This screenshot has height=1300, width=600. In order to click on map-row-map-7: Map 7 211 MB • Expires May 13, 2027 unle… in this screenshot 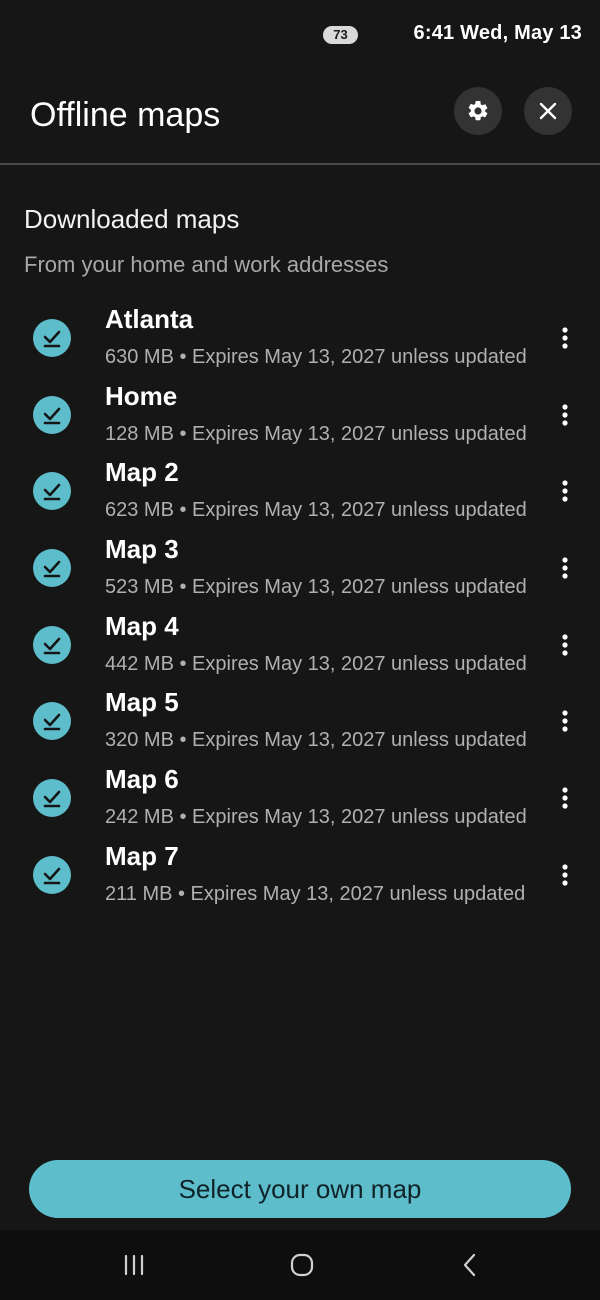, I will do `click(300, 873)`.